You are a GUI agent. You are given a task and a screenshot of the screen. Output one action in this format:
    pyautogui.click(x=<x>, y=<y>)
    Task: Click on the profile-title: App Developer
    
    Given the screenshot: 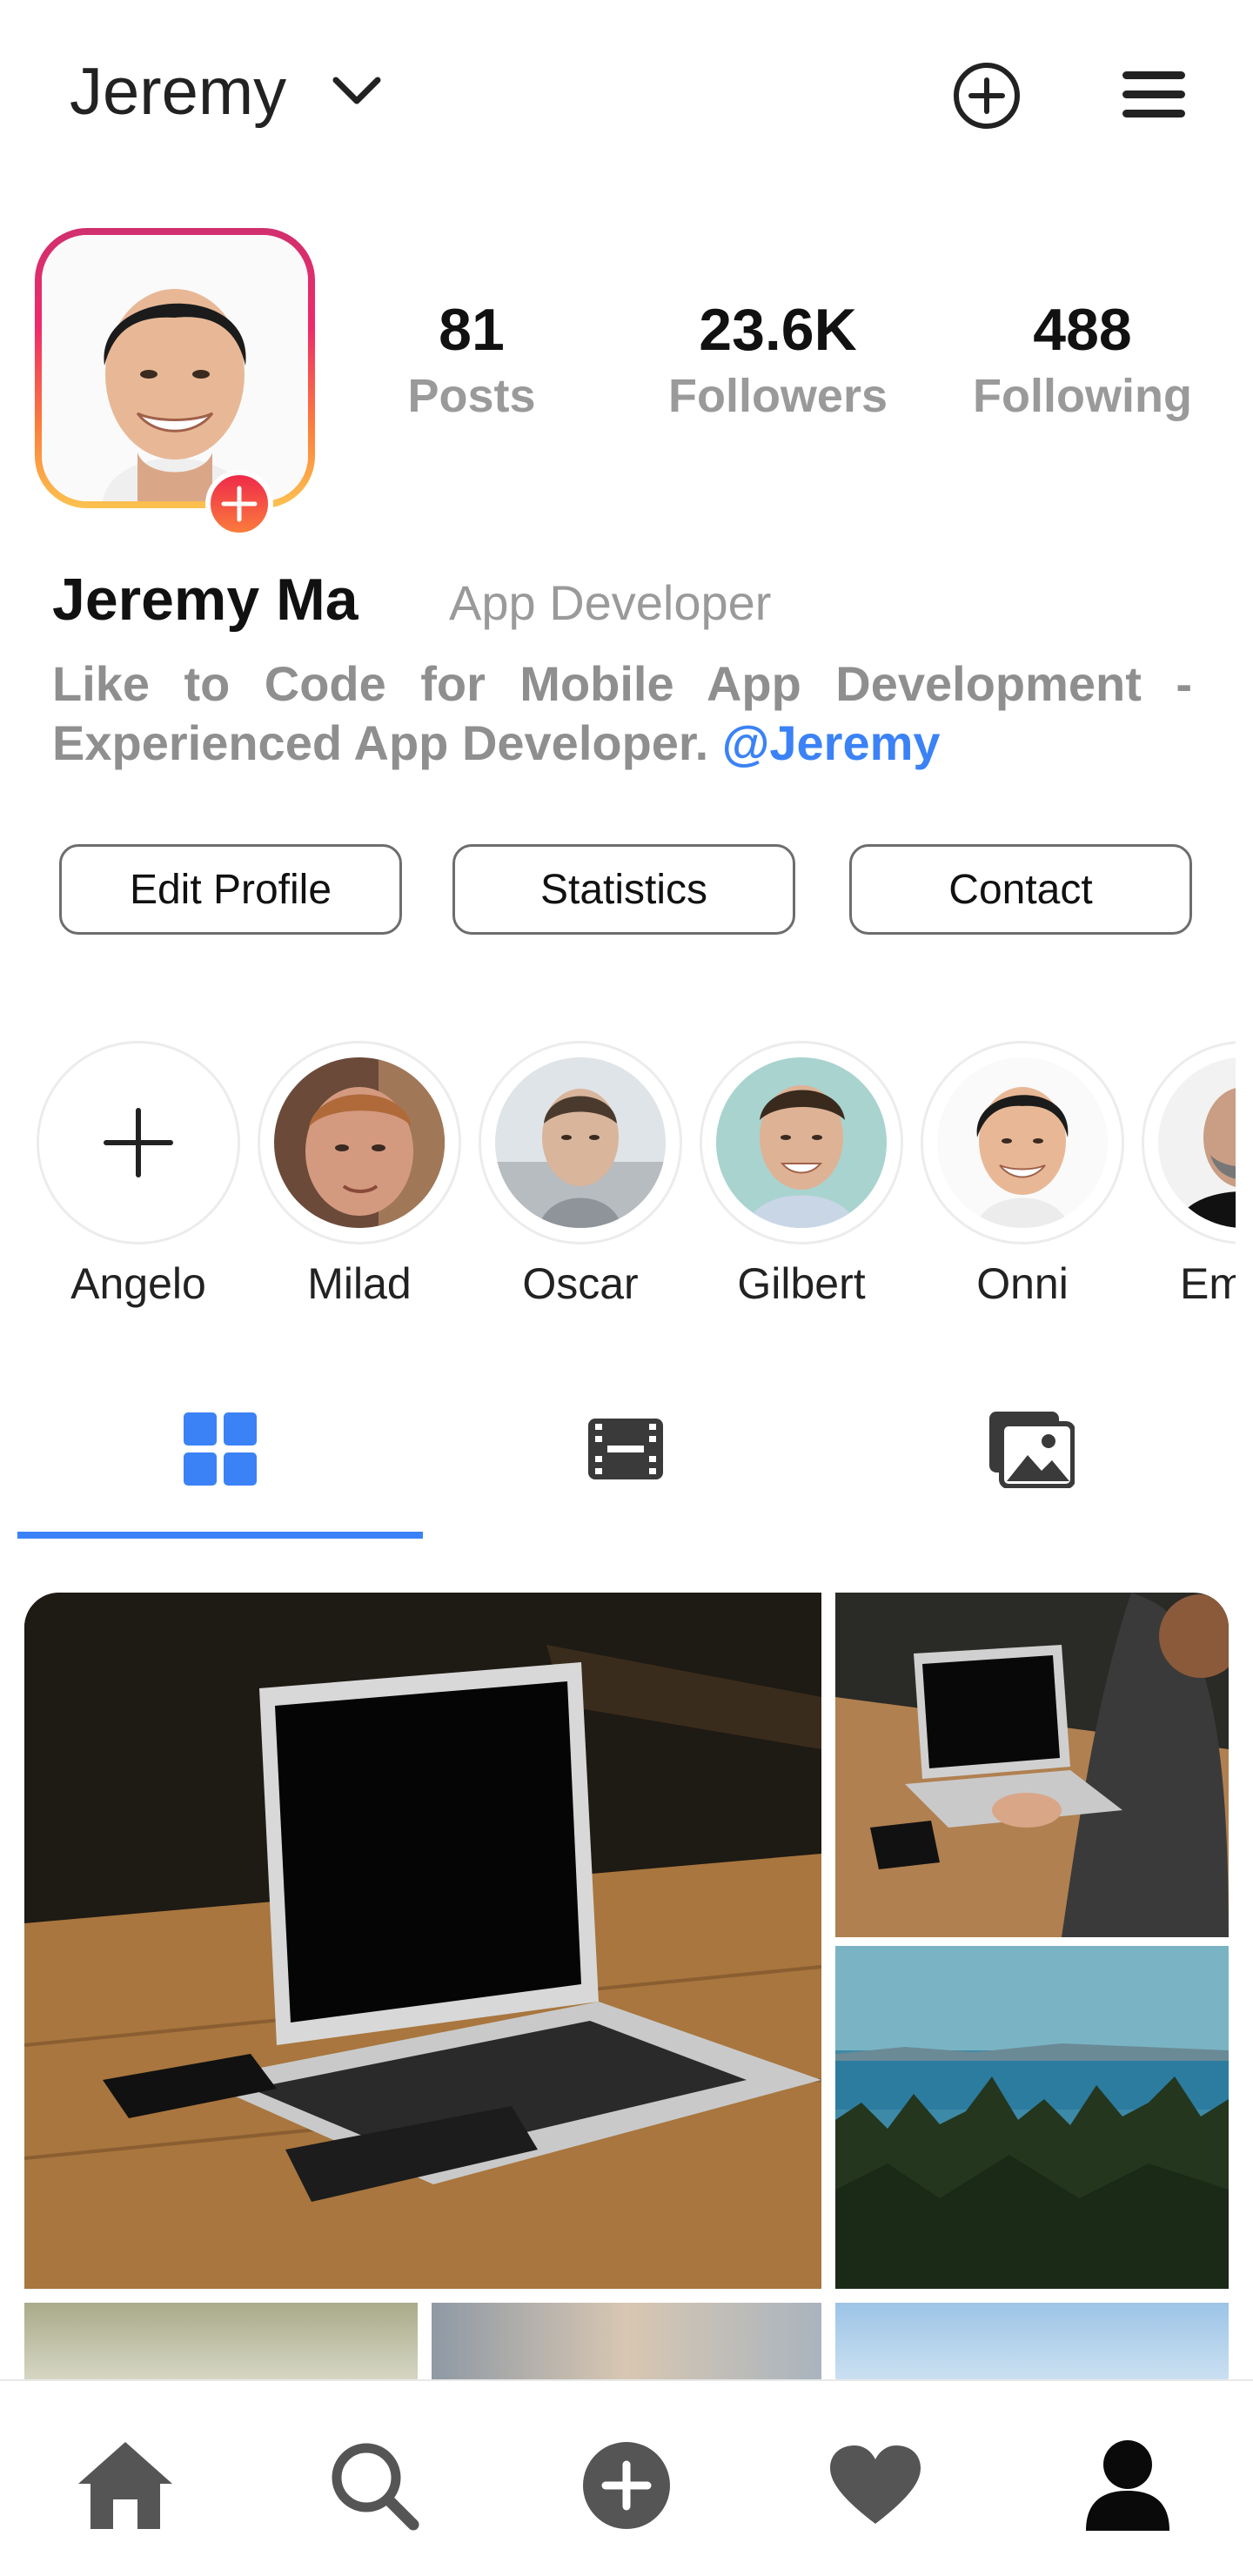 What is the action you would take?
    pyautogui.click(x=610, y=603)
    